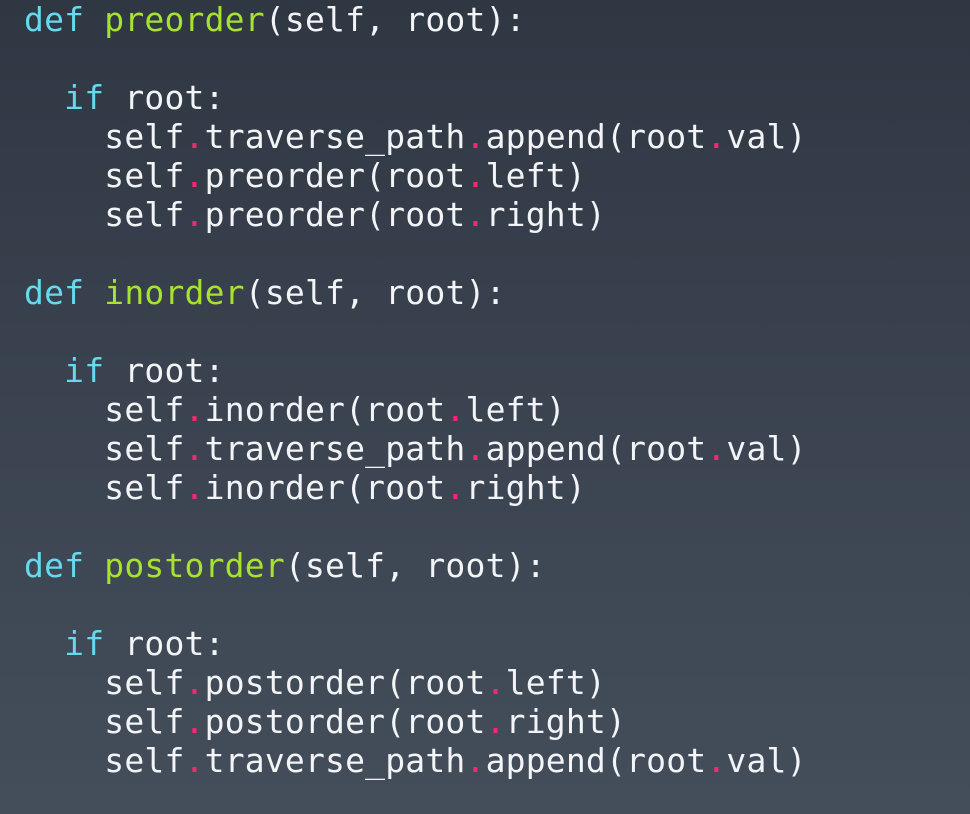 The width and height of the screenshot is (970, 814). I want to click on code-line: self.postorder(root.left), so click(497, 682).